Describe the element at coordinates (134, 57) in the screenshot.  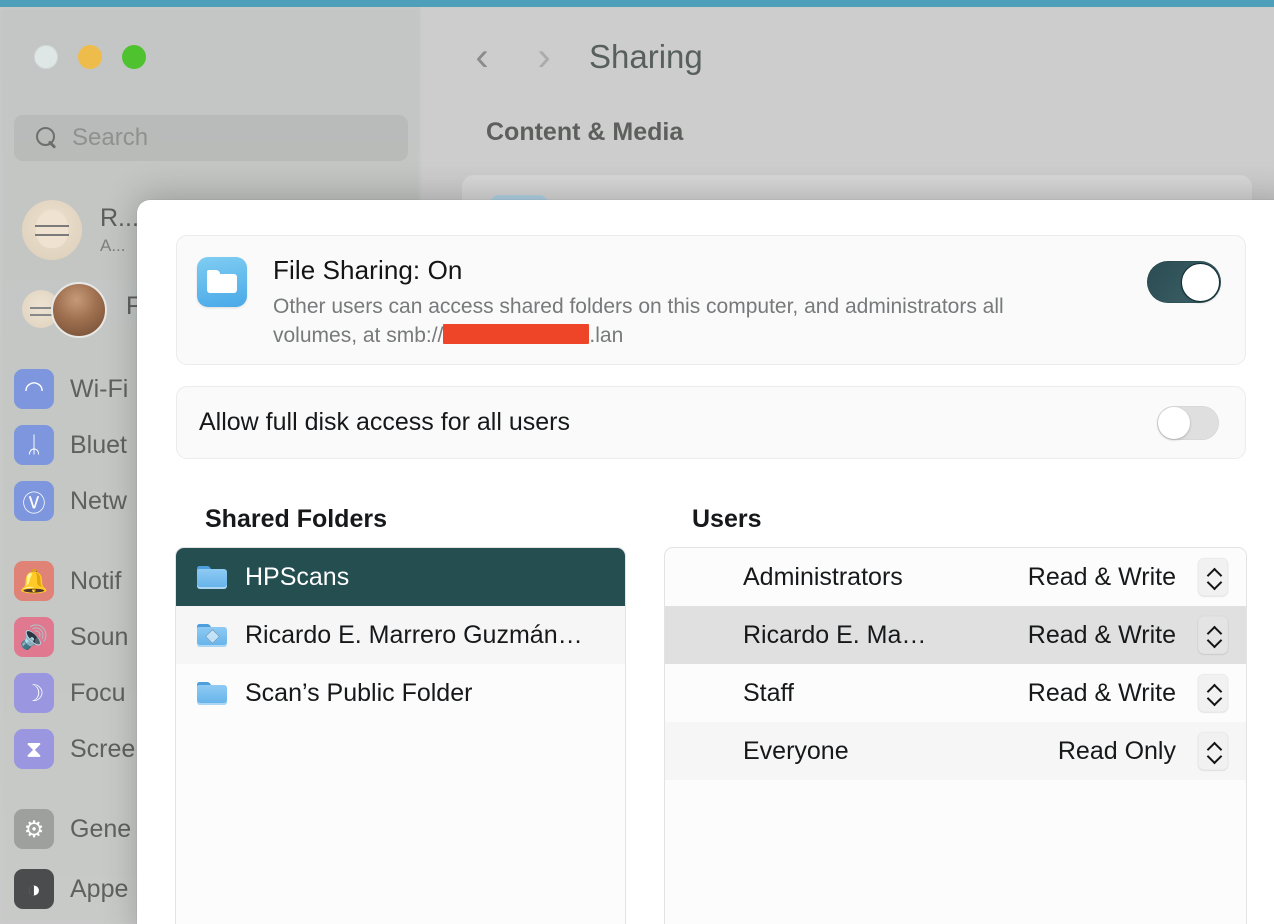
I see `maximize-button` at that location.